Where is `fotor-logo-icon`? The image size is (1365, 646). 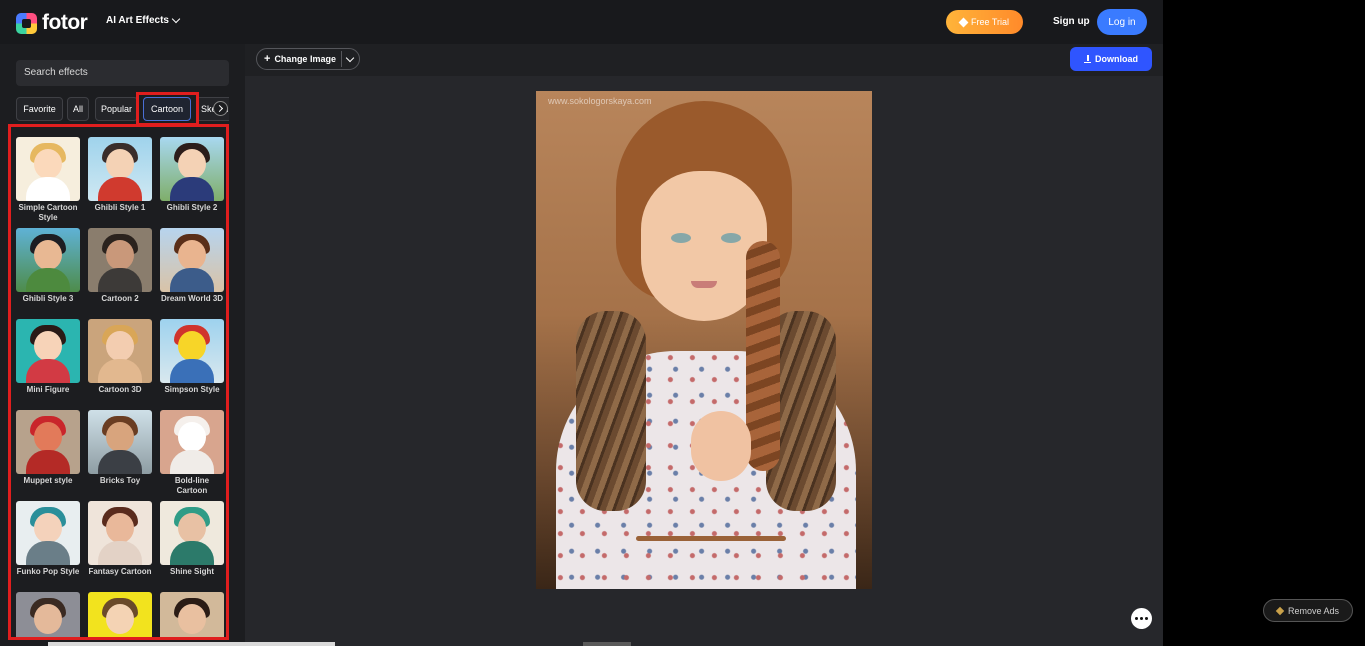 fotor-logo-icon is located at coordinates (26, 23).